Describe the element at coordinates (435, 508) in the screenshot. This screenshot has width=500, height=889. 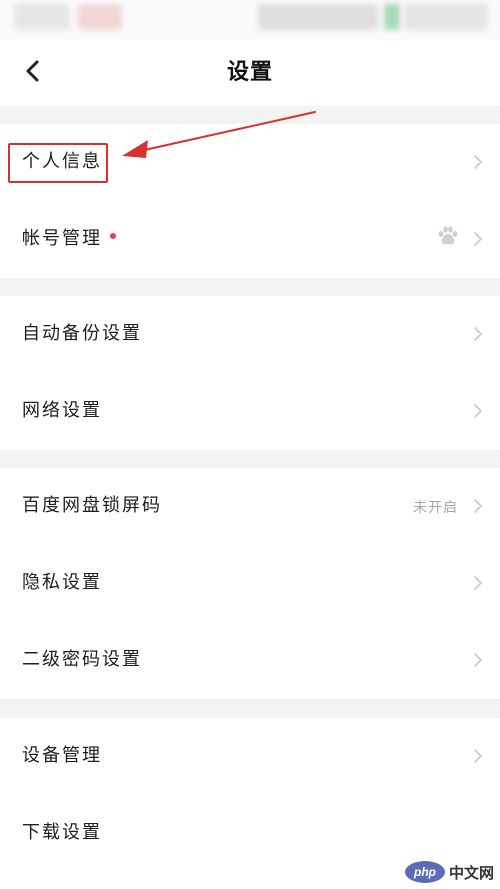
I see `row-value: 未开启` at that location.